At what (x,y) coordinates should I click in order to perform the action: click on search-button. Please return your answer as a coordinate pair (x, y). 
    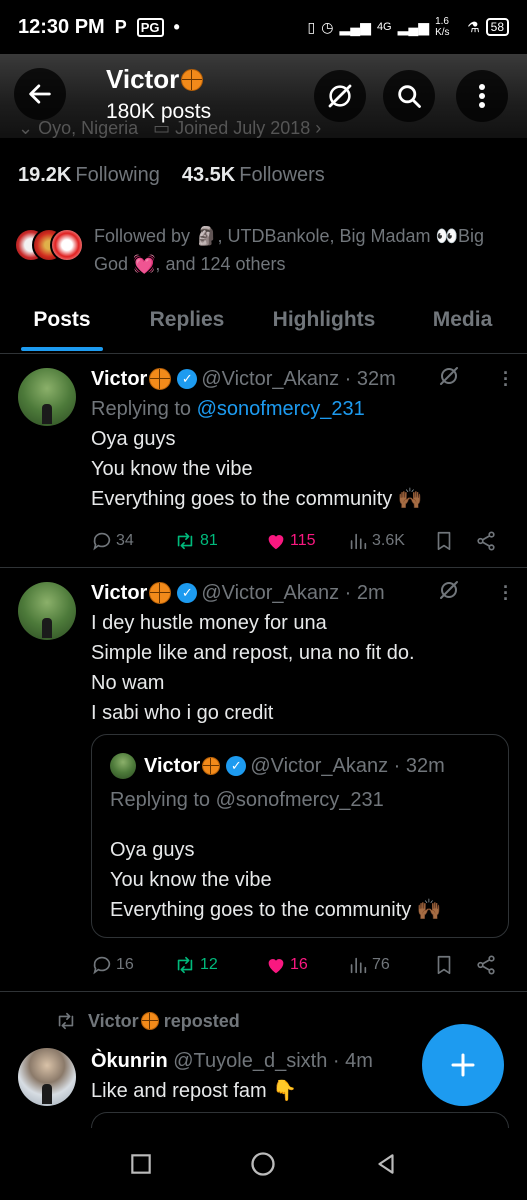
    Looking at the image, I should click on (409, 96).